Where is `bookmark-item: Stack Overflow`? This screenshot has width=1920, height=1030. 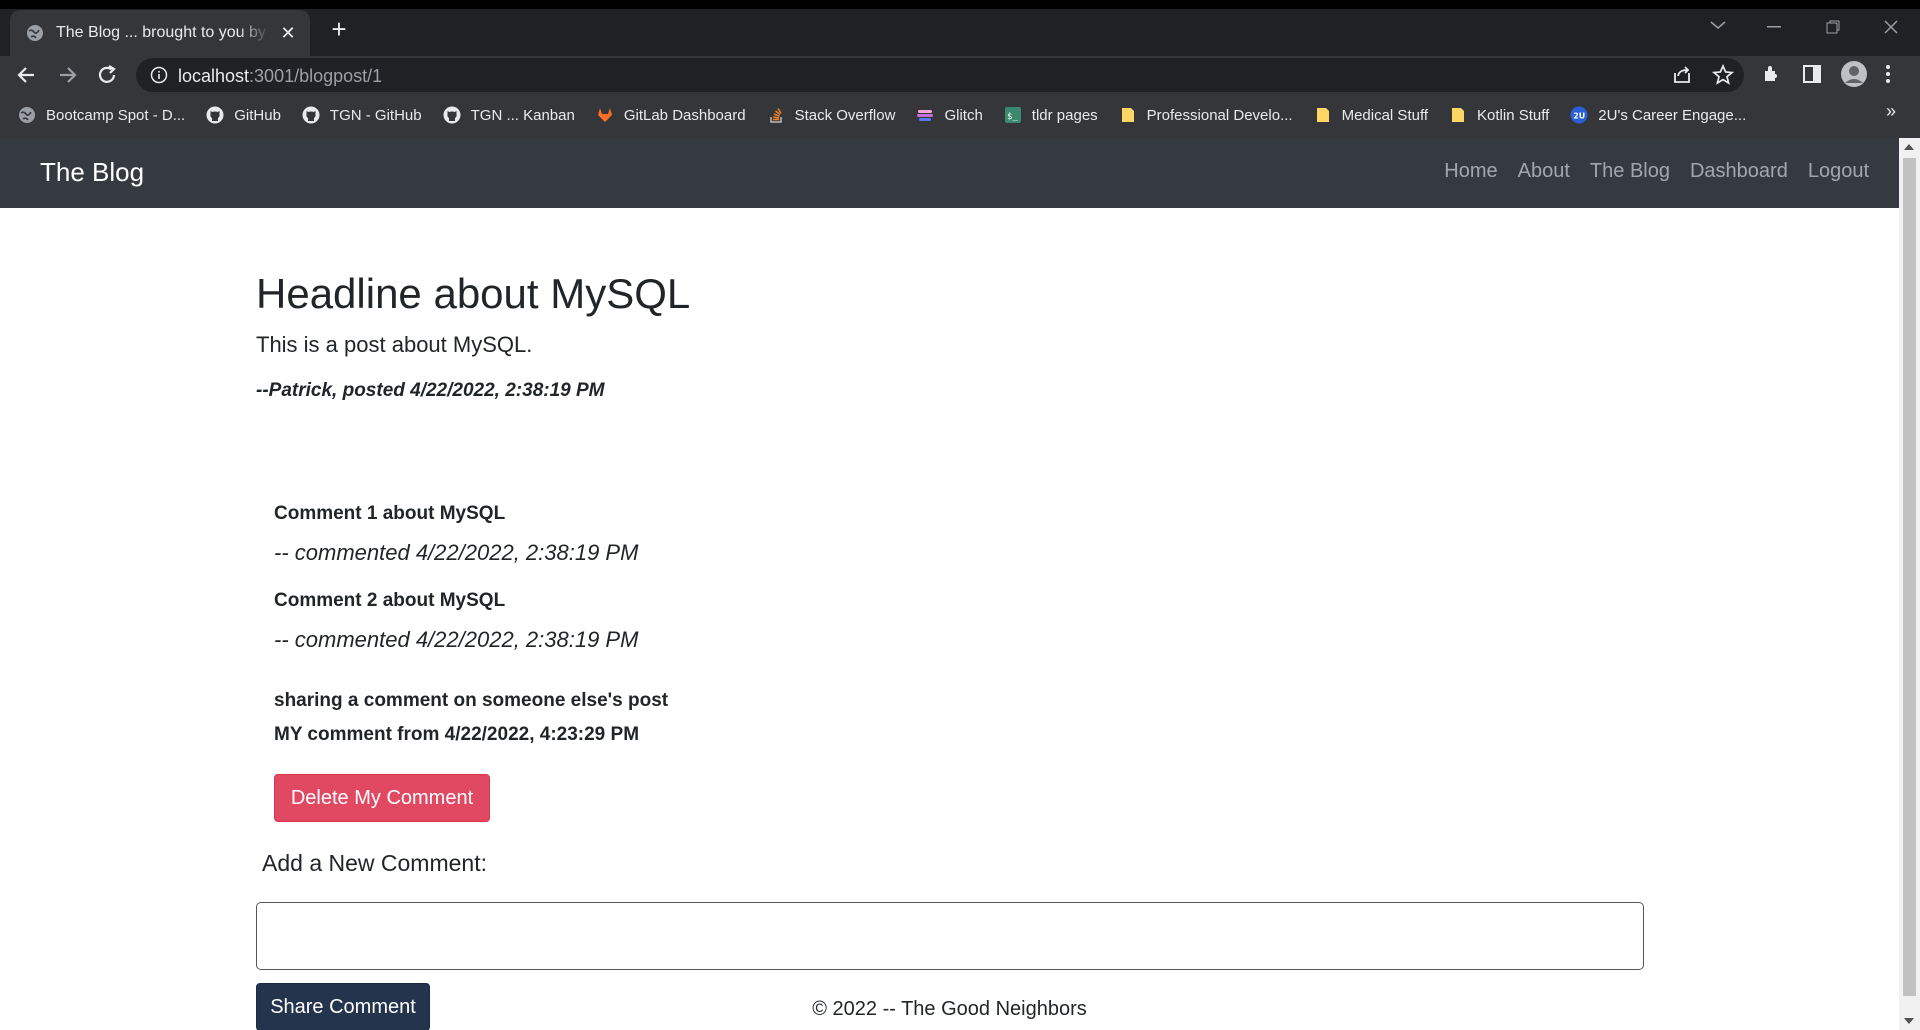 bookmark-item: Stack Overflow is located at coordinates (831, 115).